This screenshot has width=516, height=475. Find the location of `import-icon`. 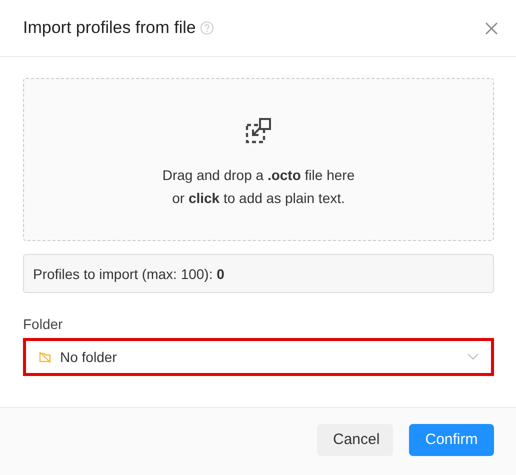

import-icon is located at coordinates (259, 131).